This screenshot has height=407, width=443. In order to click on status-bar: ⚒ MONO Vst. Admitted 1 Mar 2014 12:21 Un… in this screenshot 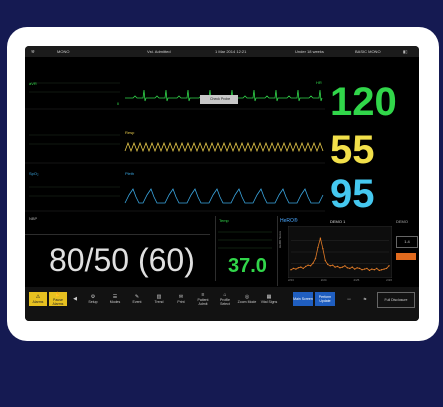, I will do `click(222, 51)`.